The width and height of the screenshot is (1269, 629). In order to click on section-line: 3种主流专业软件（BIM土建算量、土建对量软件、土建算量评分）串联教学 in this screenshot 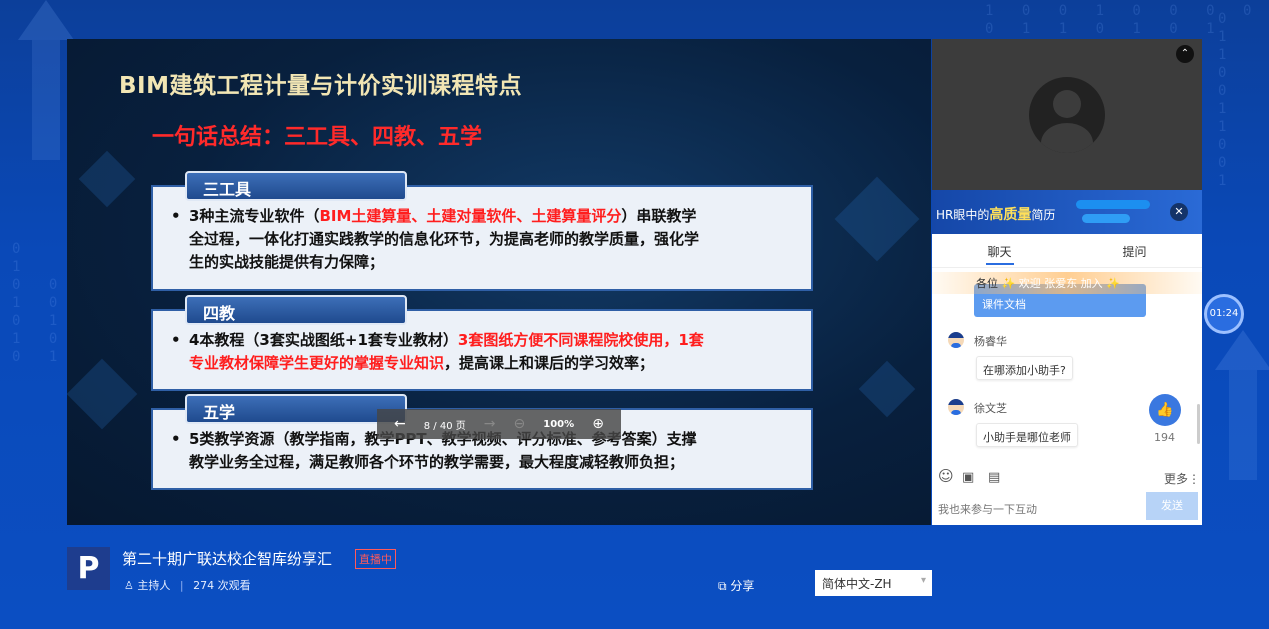, I will do `click(443, 216)`.